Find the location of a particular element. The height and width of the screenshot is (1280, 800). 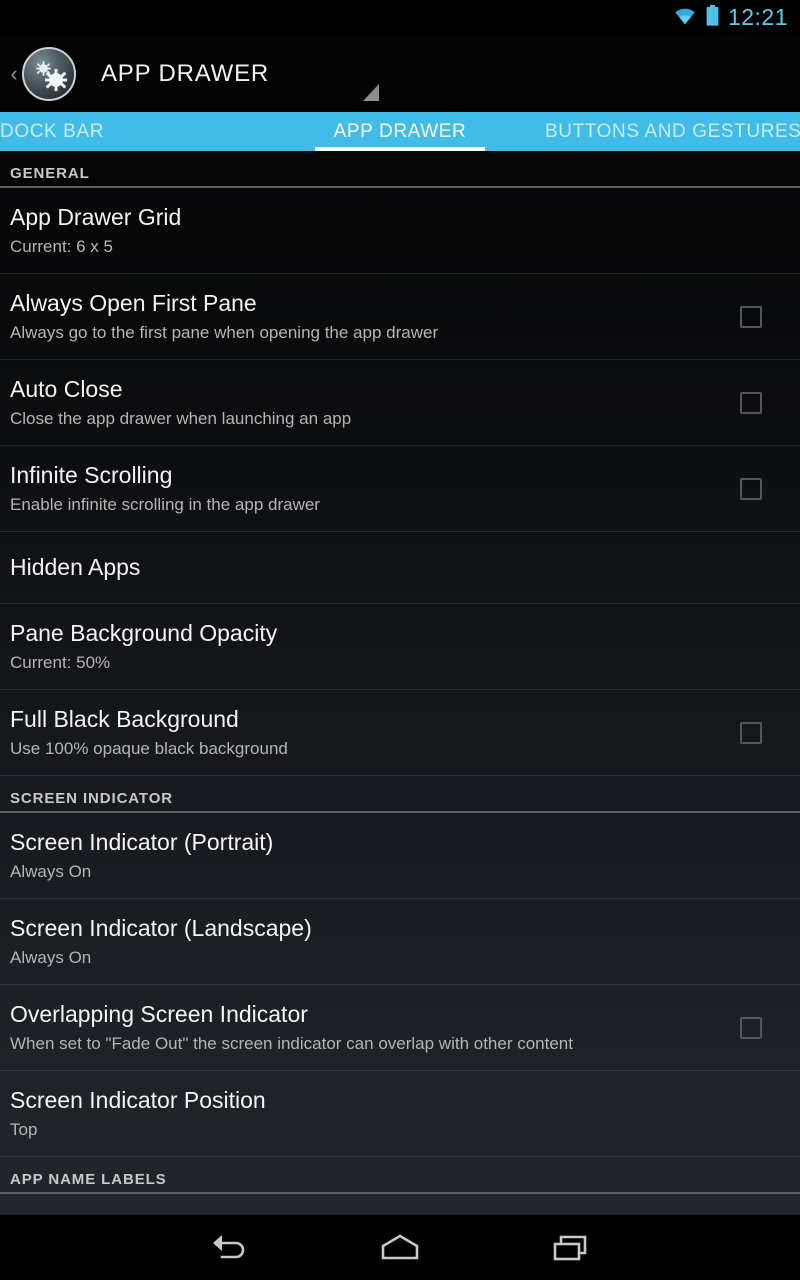

settings-row-texts: Screen Indicator (Landscape) Always On is located at coordinates (400, 941).